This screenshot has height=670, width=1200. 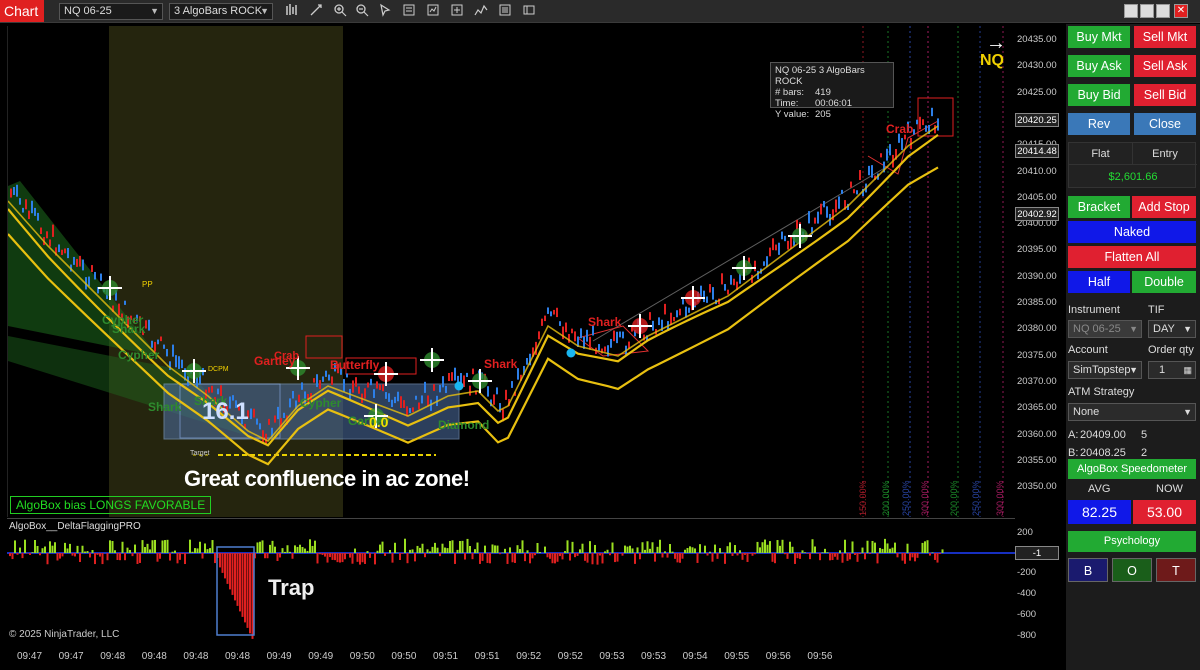 I want to click on ema-price-marker: 20414.48, so click(x=1037, y=151).